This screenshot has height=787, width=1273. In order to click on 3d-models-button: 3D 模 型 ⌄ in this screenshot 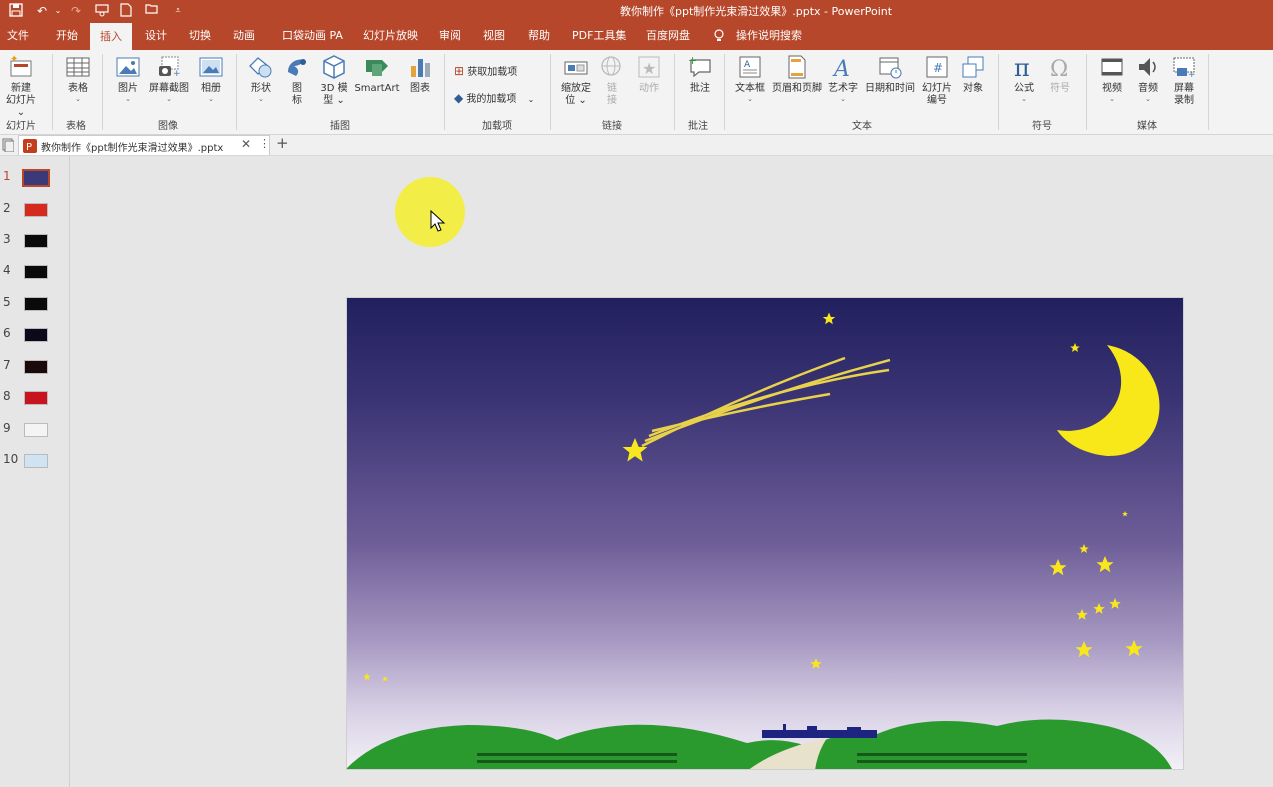, I will do `click(334, 80)`.